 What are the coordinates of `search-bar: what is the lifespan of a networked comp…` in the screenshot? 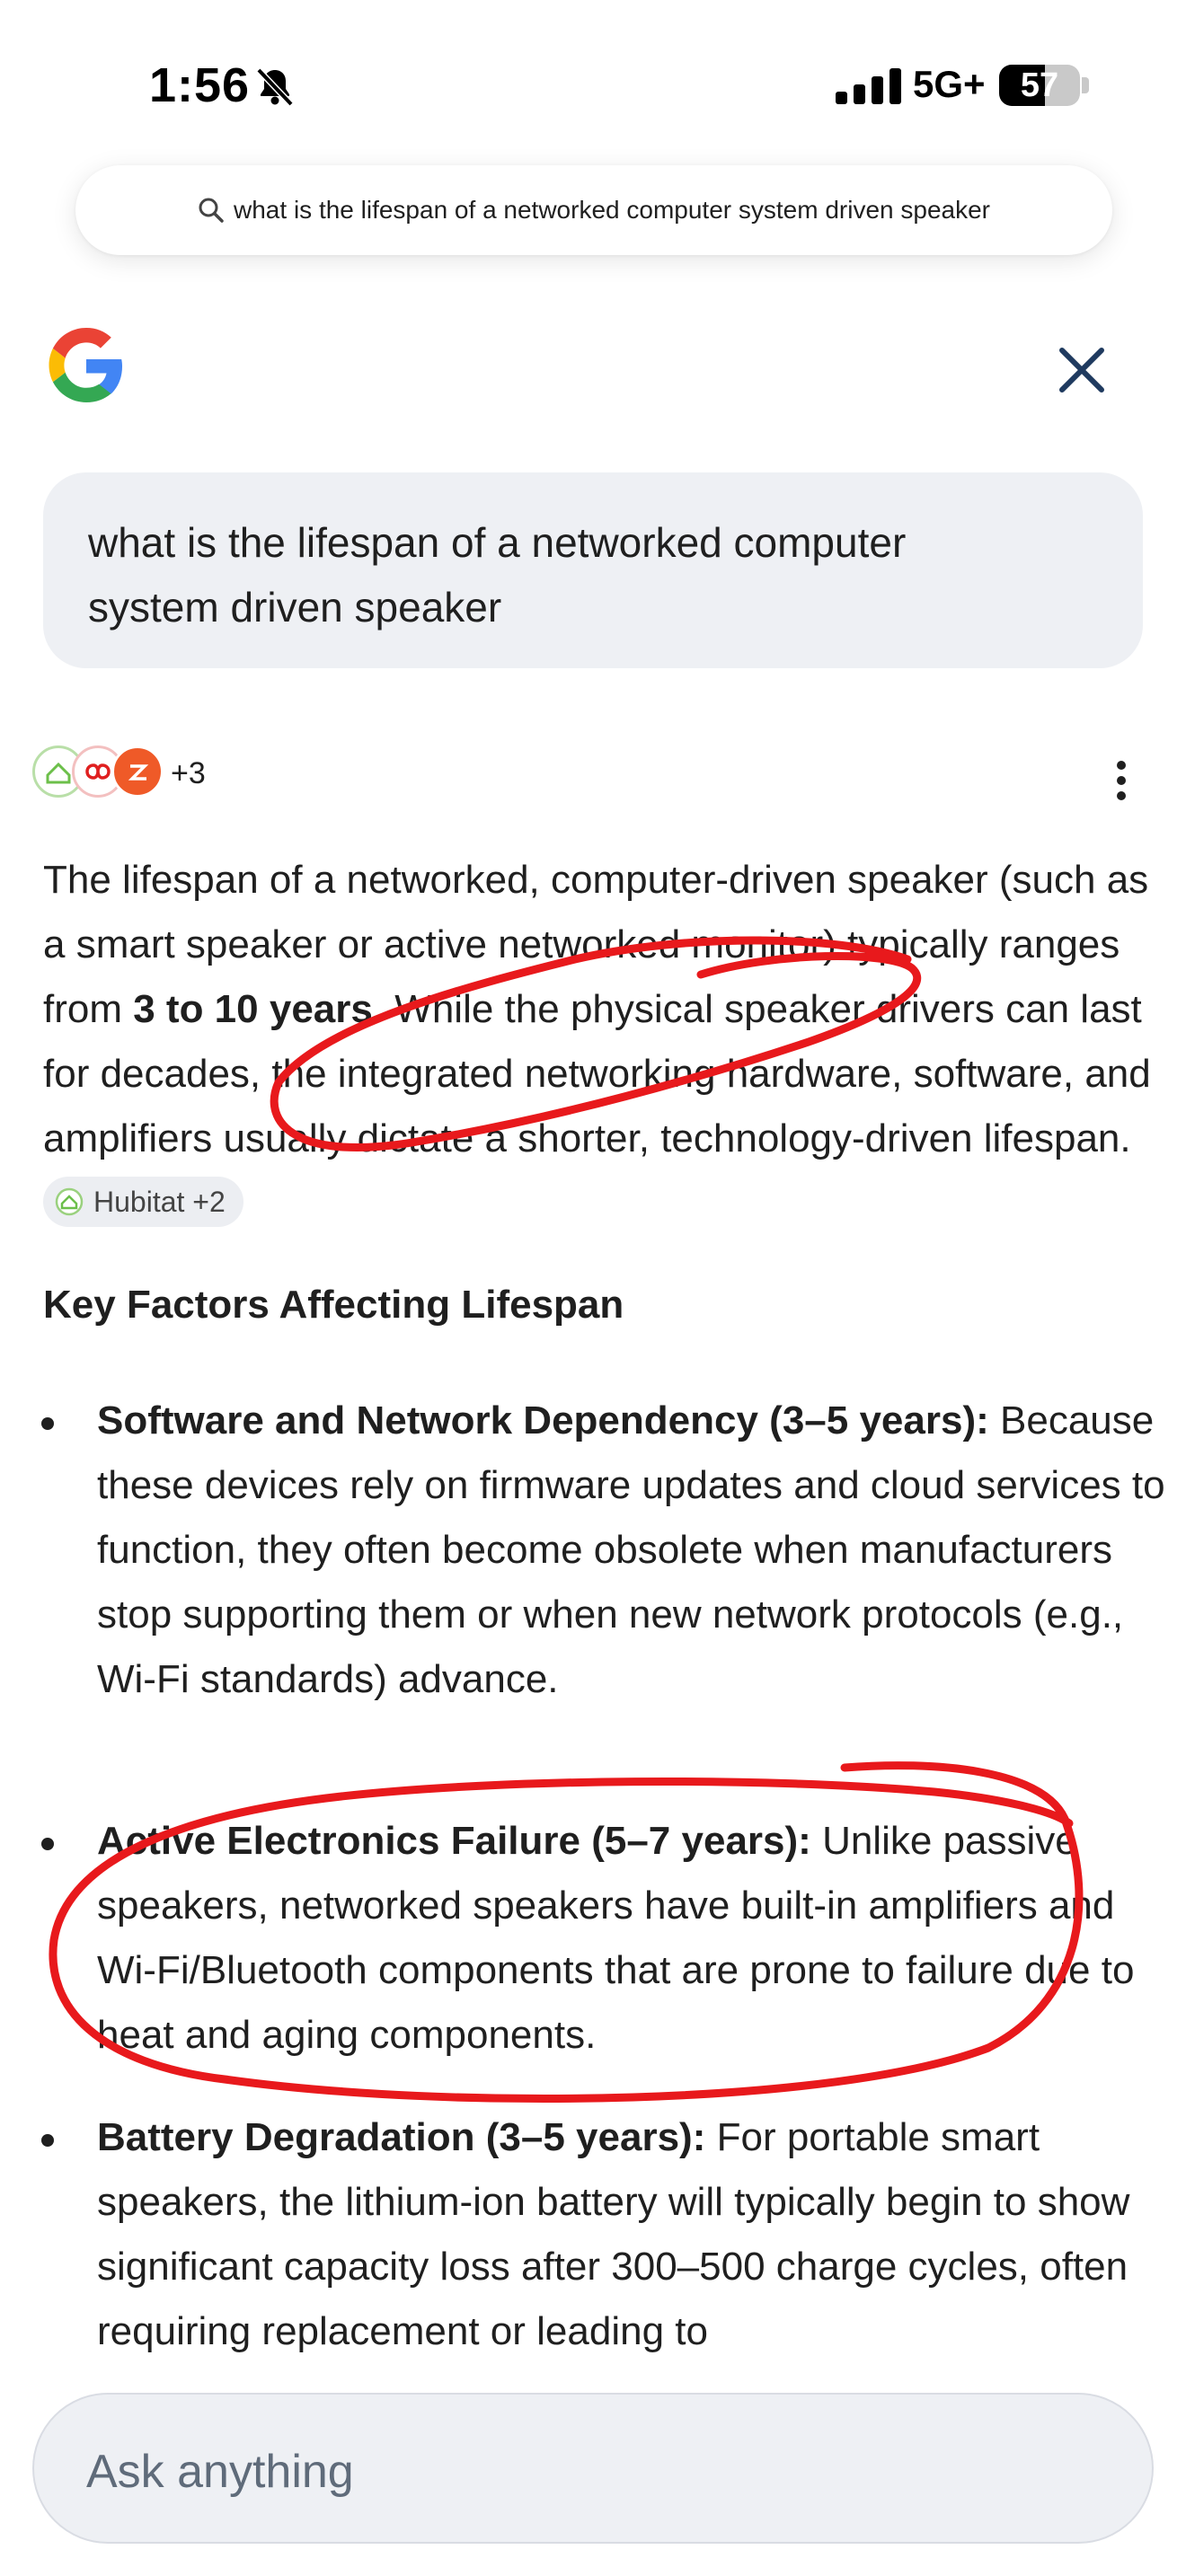 It's located at (593, 210).